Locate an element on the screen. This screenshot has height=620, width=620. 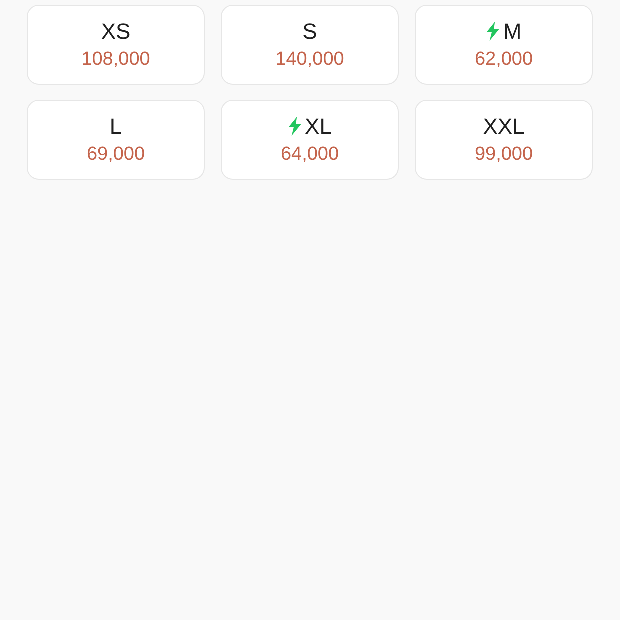
size-option: XXL 99,000 is located at coordinates (504, 140).